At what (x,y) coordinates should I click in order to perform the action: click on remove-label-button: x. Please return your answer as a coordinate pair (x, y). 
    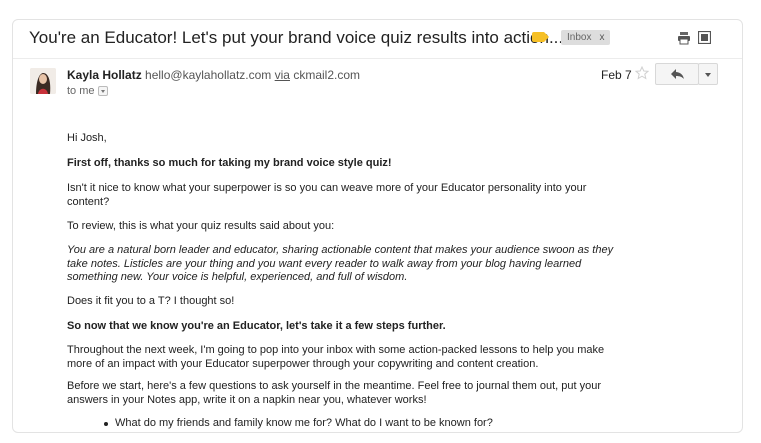
    Looking at the image, I should click on (601, 37).